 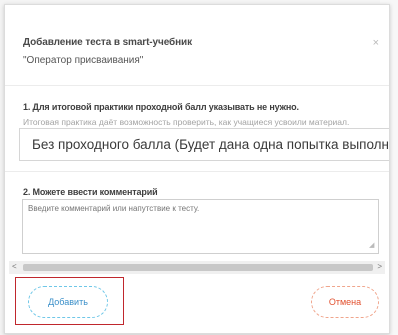 What do you see at coordinates (90, 192) in the screenshot?
I see `question-2-label: 2. Можете ввести комментарий` at bounding box center [90, 192].